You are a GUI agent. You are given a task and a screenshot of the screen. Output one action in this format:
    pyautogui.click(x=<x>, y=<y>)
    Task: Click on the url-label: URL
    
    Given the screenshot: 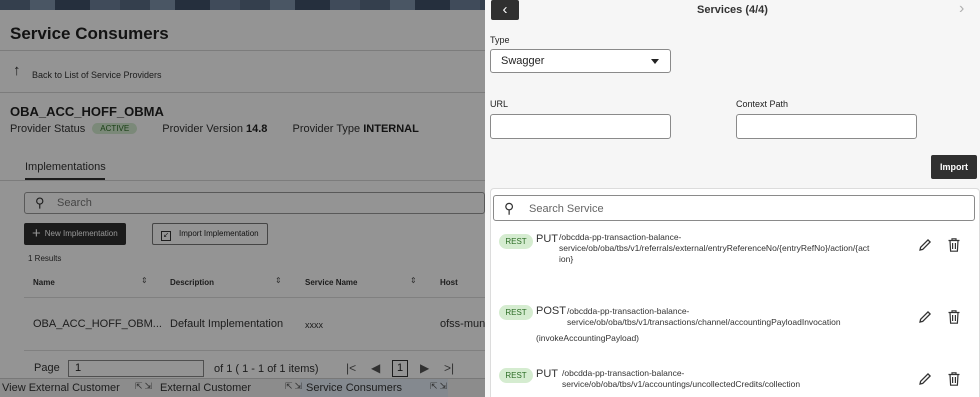 What is the action you would take?
    pyautogui.click(x=499, y=104)
    